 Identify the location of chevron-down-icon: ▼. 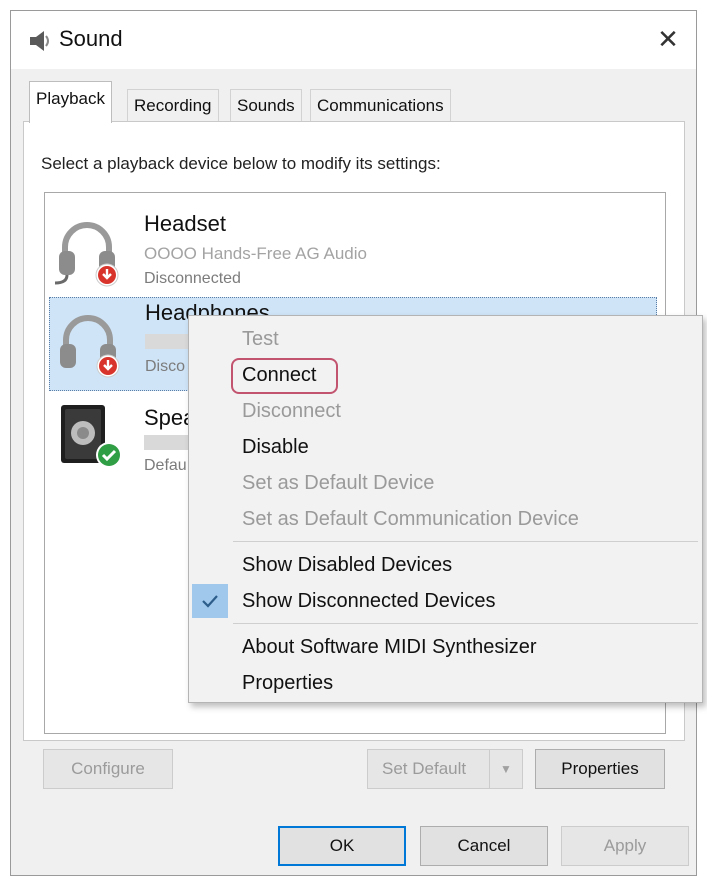
(505, 769).